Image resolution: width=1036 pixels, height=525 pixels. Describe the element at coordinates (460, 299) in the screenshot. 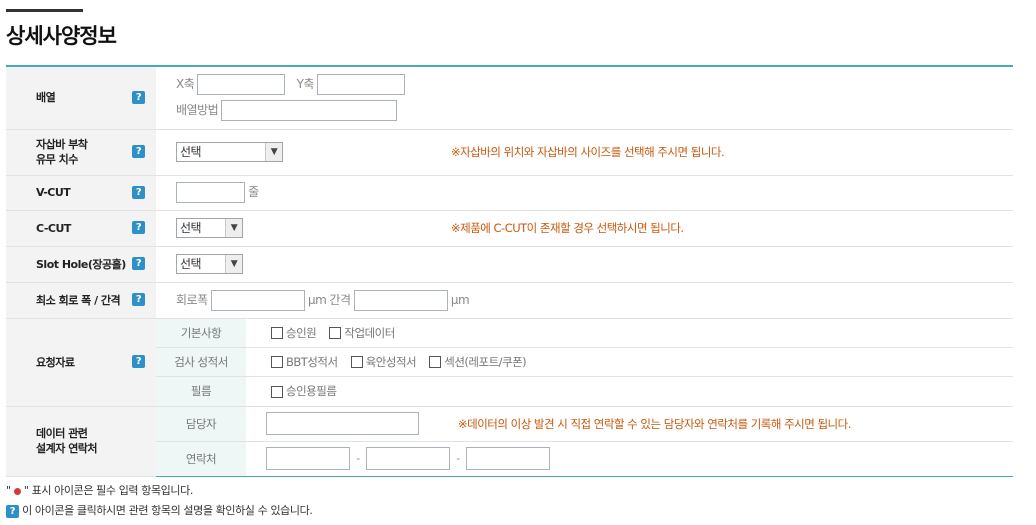

I see `circuit-gap-unit: μm` at that location.